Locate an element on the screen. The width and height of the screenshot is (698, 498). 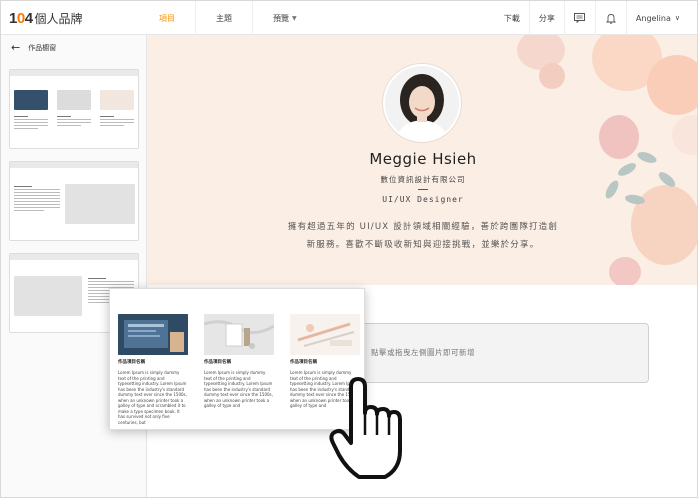
layout-thumbnail-text-left is located at coordinates (74, 201).